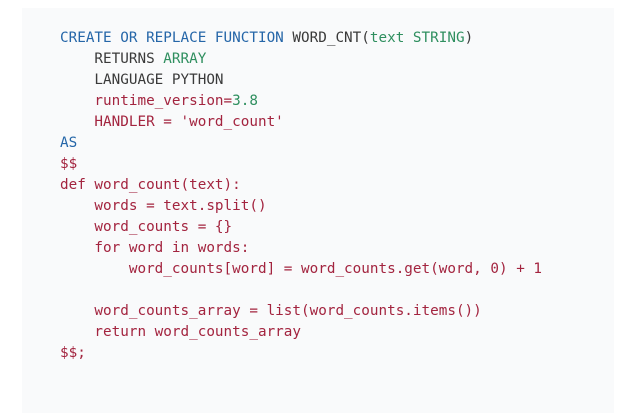 This screenshot has width=617, height=420. Describe the element at coordinates (146, 101) in the screenshot. I see `code-token: runtime_version=` at that location.